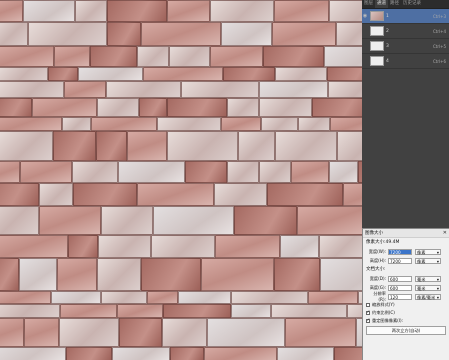  Describe the element at coordinates (405, 46) in the screenshot. I see `channel-row: 3 Ctrl+5` at that location.